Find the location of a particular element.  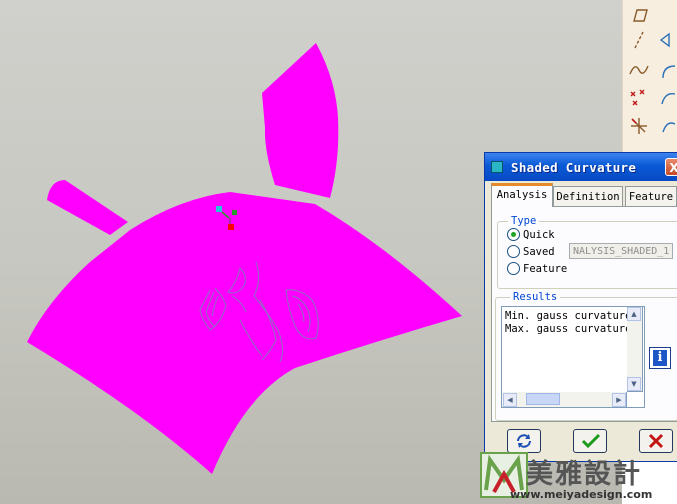

scroll-right-icon: ▶ is located at coordinates (619, 400).